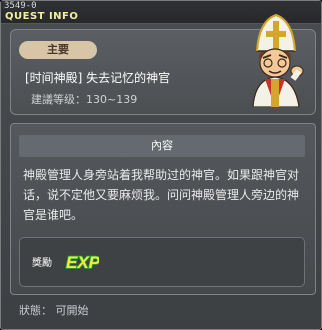 The width and height of the screenshot is (322, 330). Describe the element at coordinates (35, 310) in the screenshot. I see `status-label: 狀態：` at that location.